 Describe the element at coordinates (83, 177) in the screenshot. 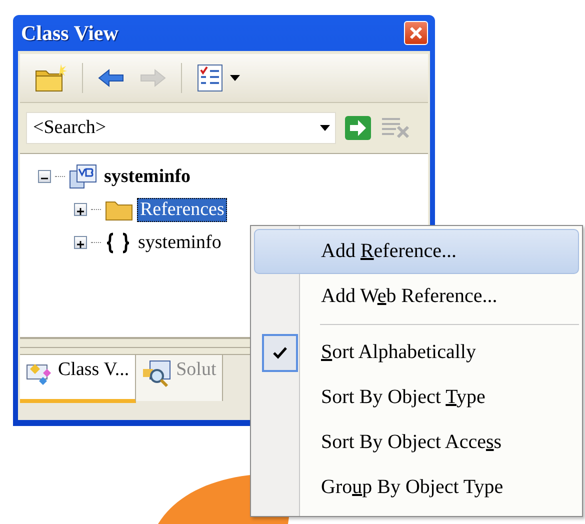

I see `vb-project-icon` at that location.